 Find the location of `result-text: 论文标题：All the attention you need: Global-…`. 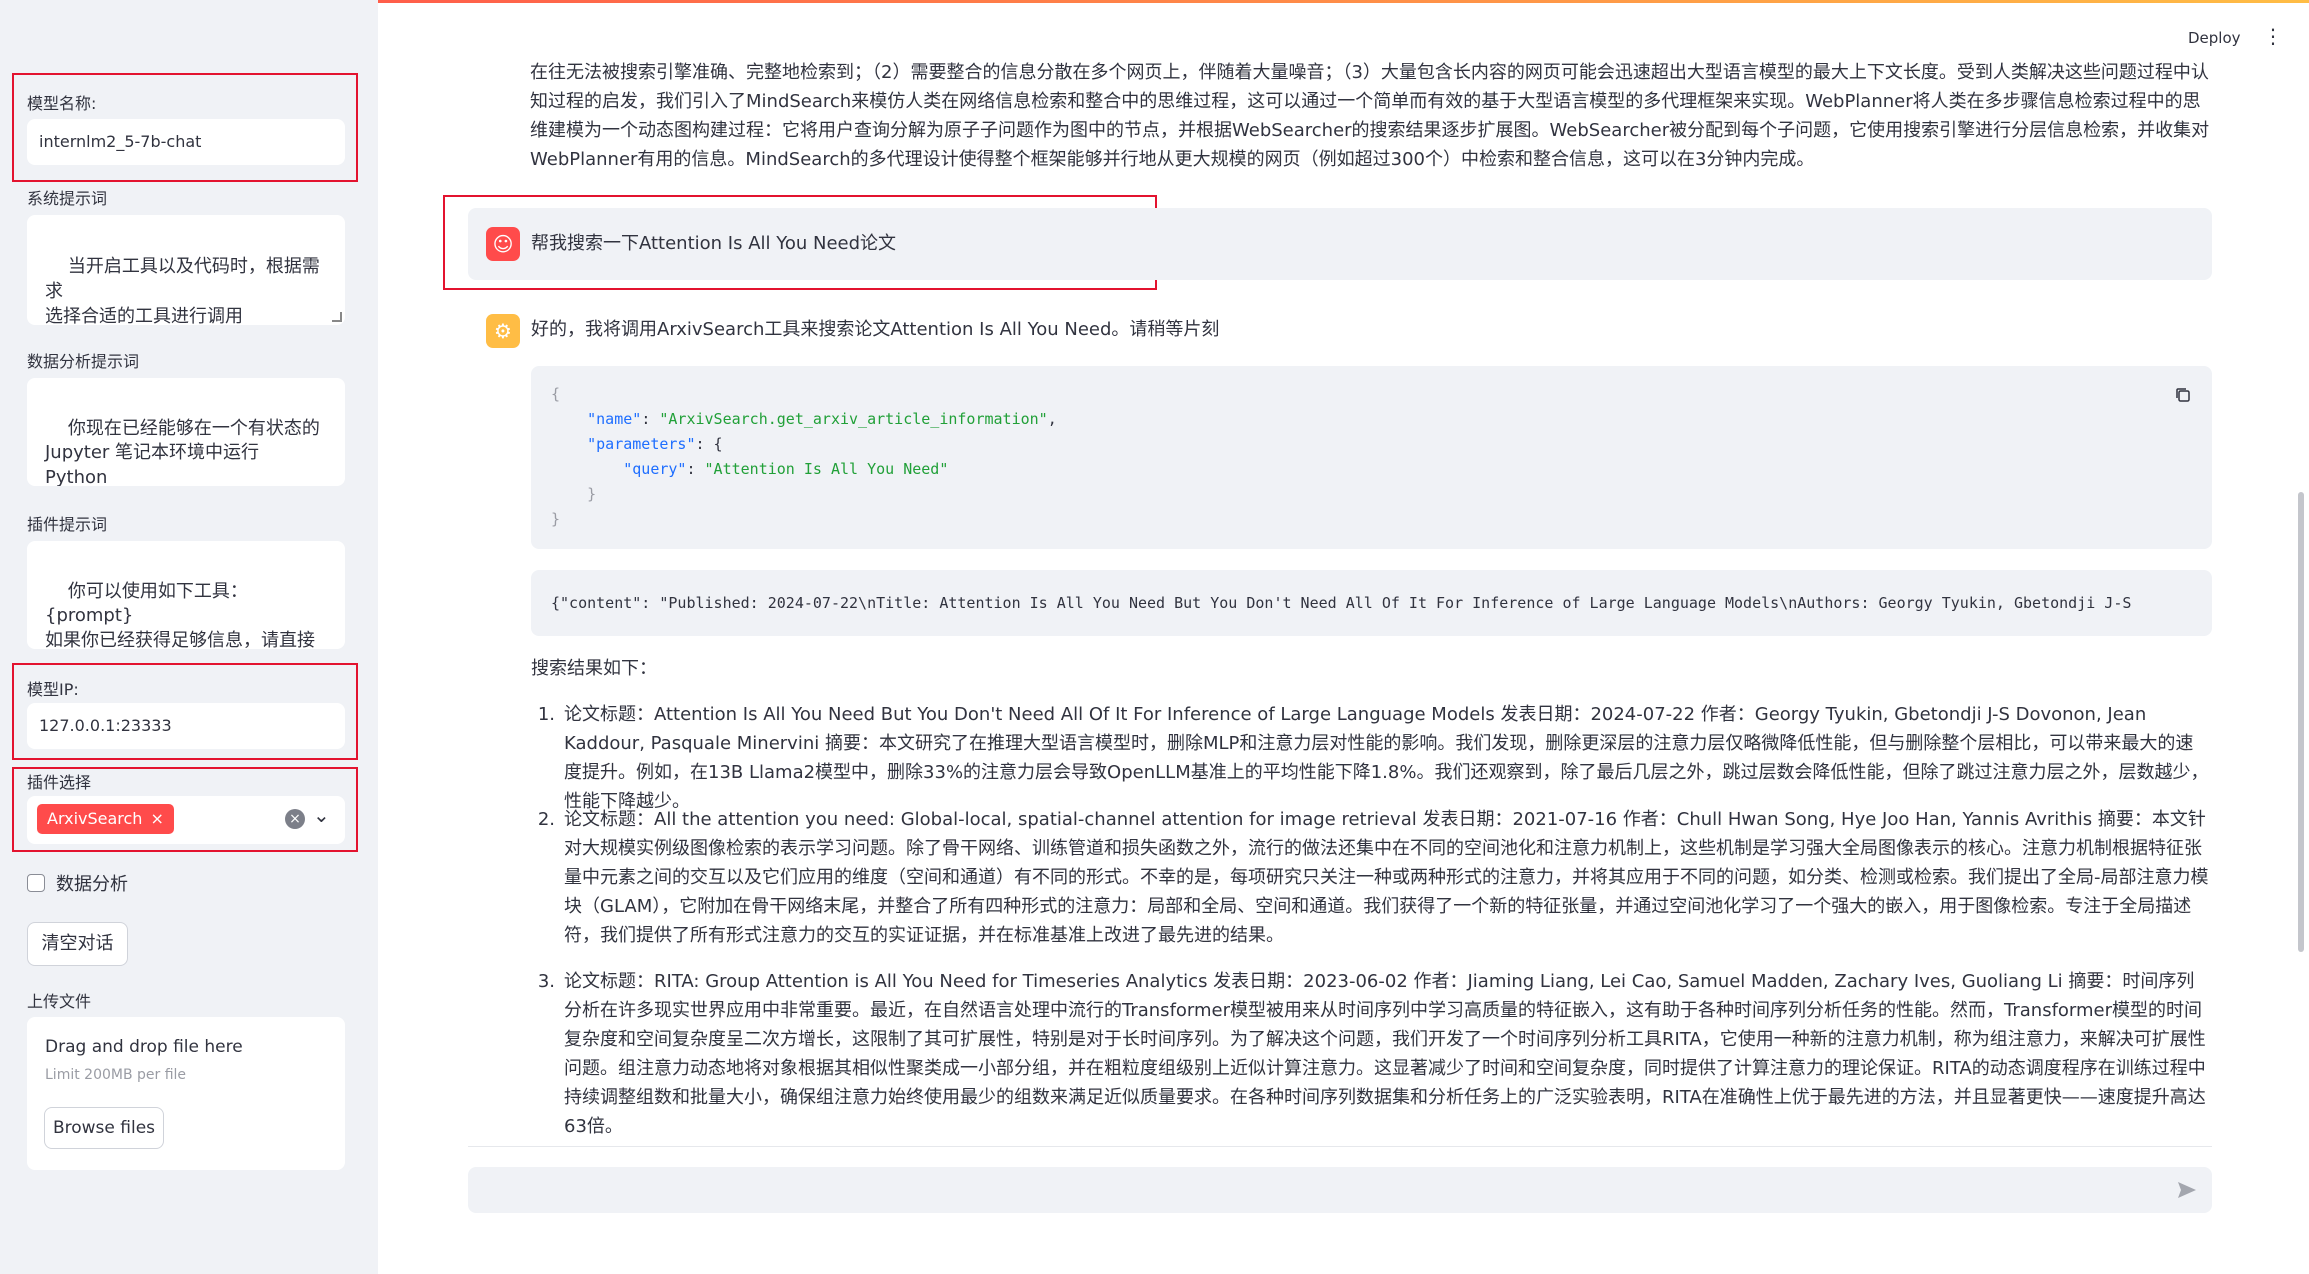

result-text: 论文标题：All the attention you need: Global-… is located at coordinates (1386, 877).